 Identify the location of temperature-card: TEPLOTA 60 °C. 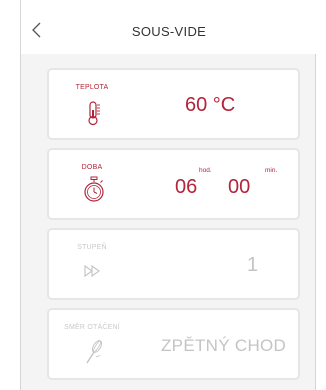
(173, 104).